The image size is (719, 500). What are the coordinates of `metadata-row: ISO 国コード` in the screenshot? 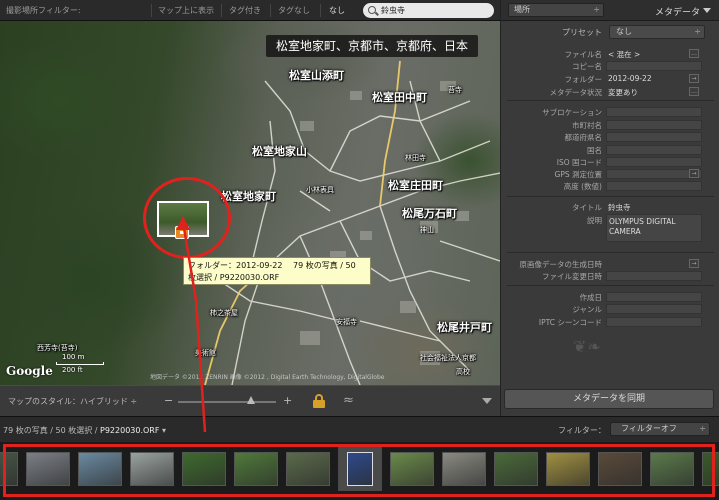 It's located at (610, 162).